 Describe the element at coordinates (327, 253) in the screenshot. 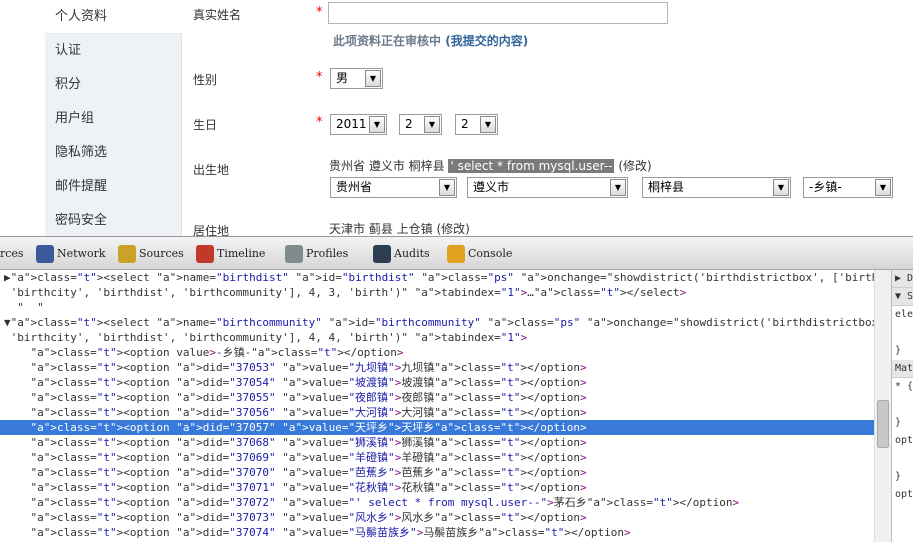

I see `devtools-tab-label: Profiles` at that location.